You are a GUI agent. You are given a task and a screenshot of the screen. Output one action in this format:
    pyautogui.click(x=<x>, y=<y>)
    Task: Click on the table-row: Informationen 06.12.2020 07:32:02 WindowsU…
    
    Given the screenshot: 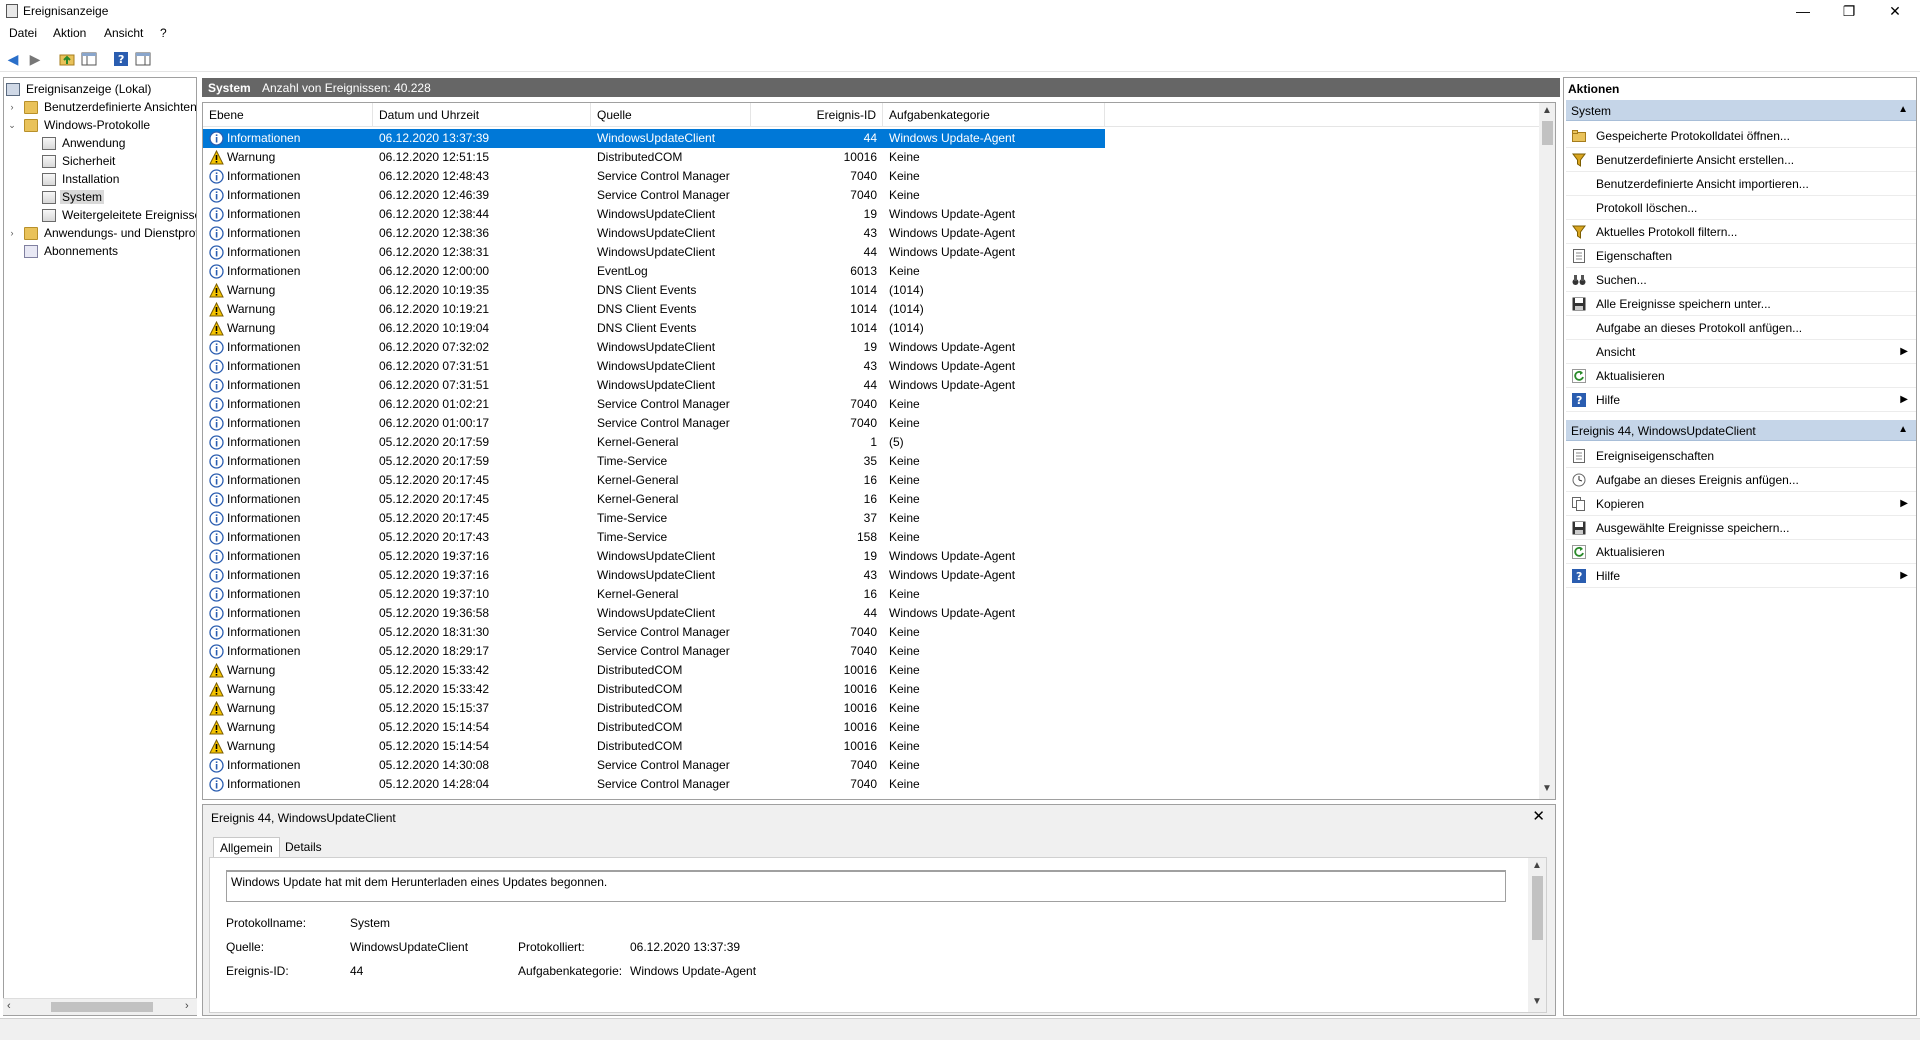 What is the action you would take?
    pyautogui.click(x=654, y=347)
    